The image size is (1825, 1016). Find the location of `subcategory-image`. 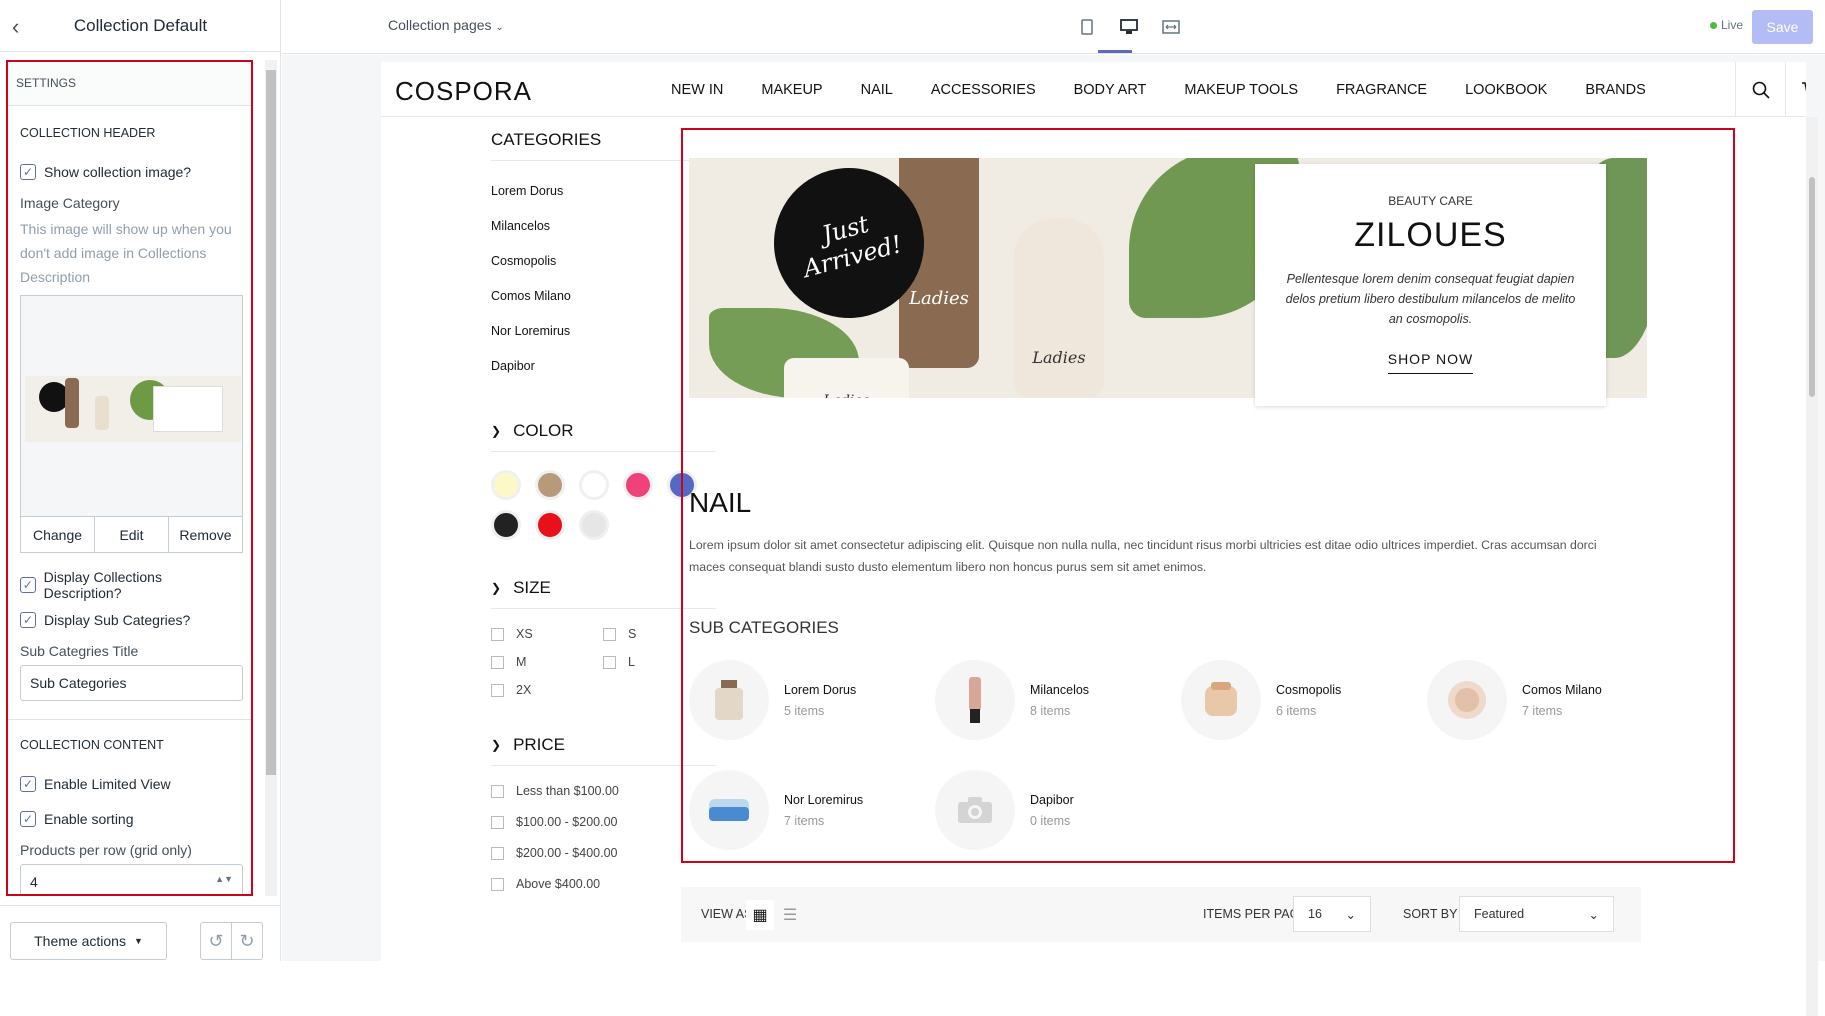

subcategory-image is located at coordinates (1221, 700).